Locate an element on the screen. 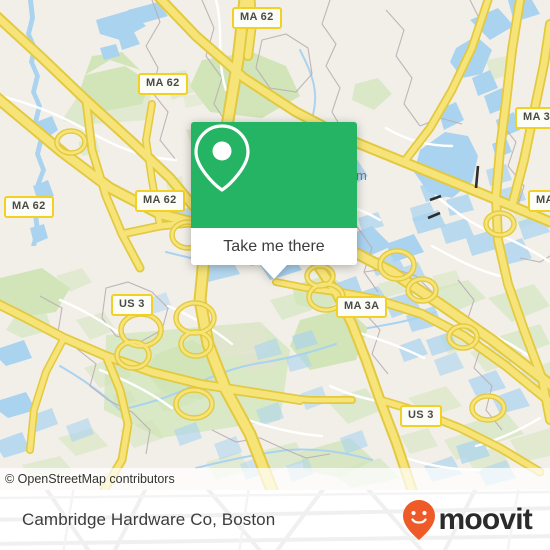  road-shield-ma-east: MA is located at coordinates (539, 201).